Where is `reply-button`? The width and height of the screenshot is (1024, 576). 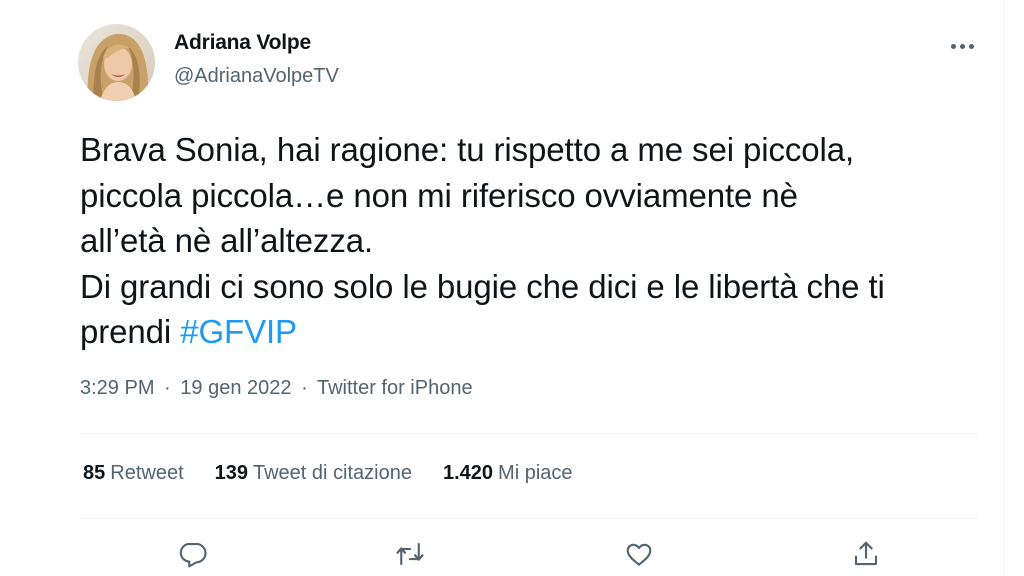
reply-button is located at coordinates (193, 554).